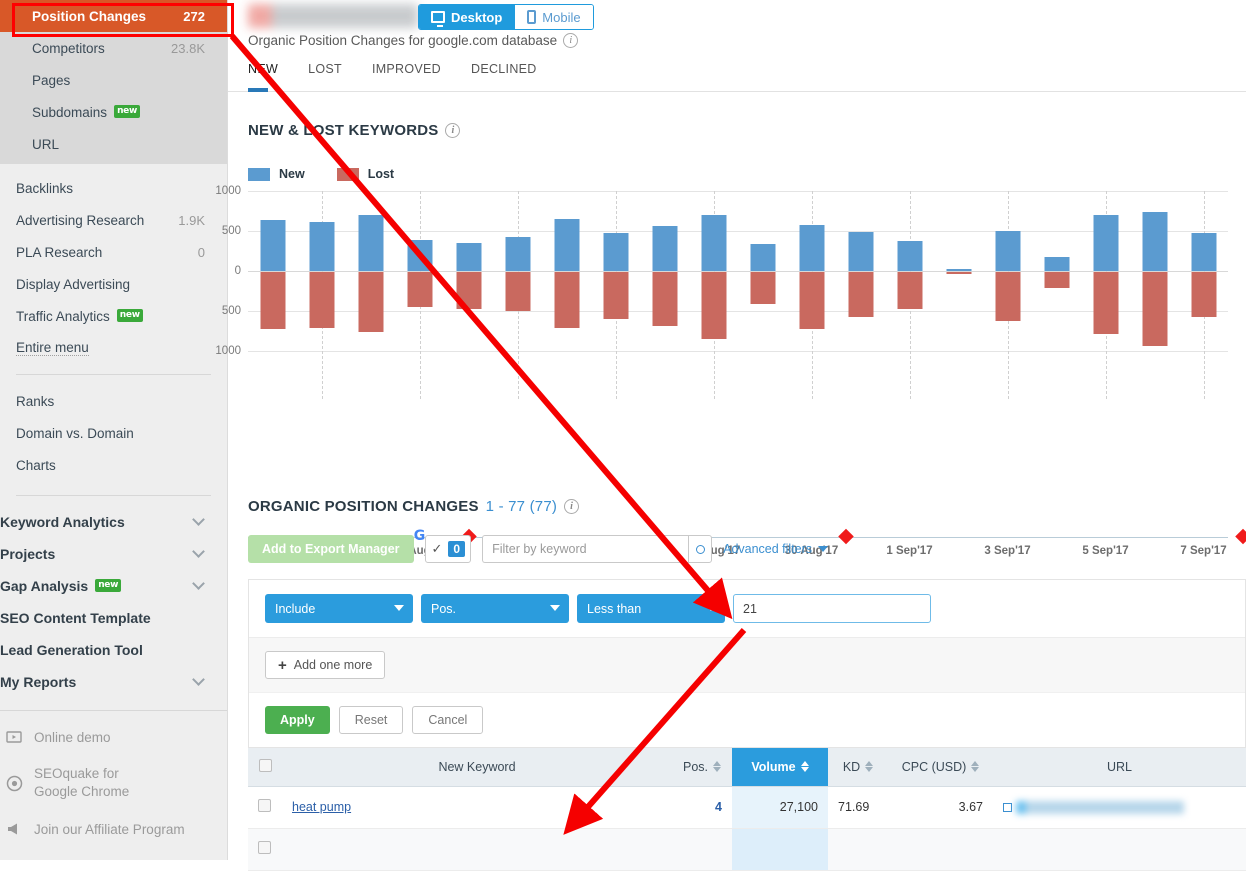 Image resolution: width=1246 pixels, height=871 pixels. I want to click on keyword-link: heat pump, so click(321, 807).